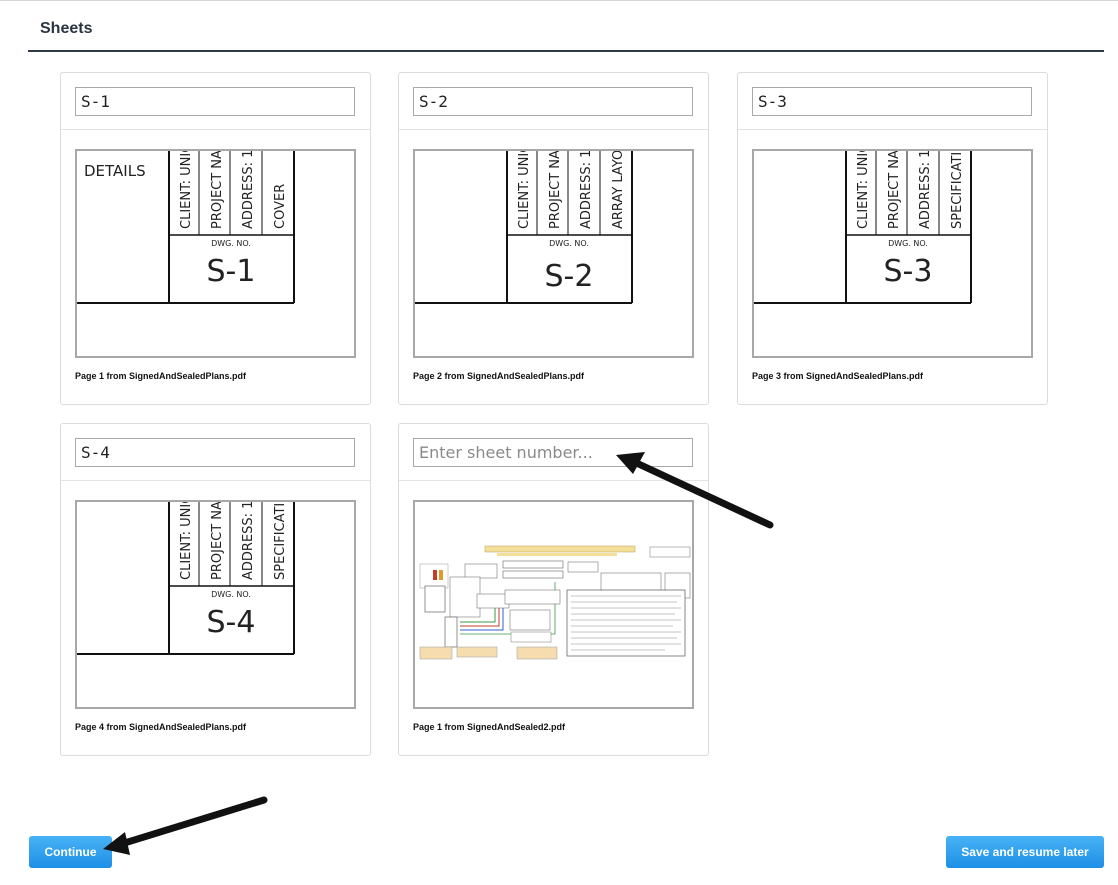 The image size is (1118, 885). What do you see at coordinates (231, 271) in the screenshot?
I see `preview-dwg-number: S-1` at bounding box center [231, 271].